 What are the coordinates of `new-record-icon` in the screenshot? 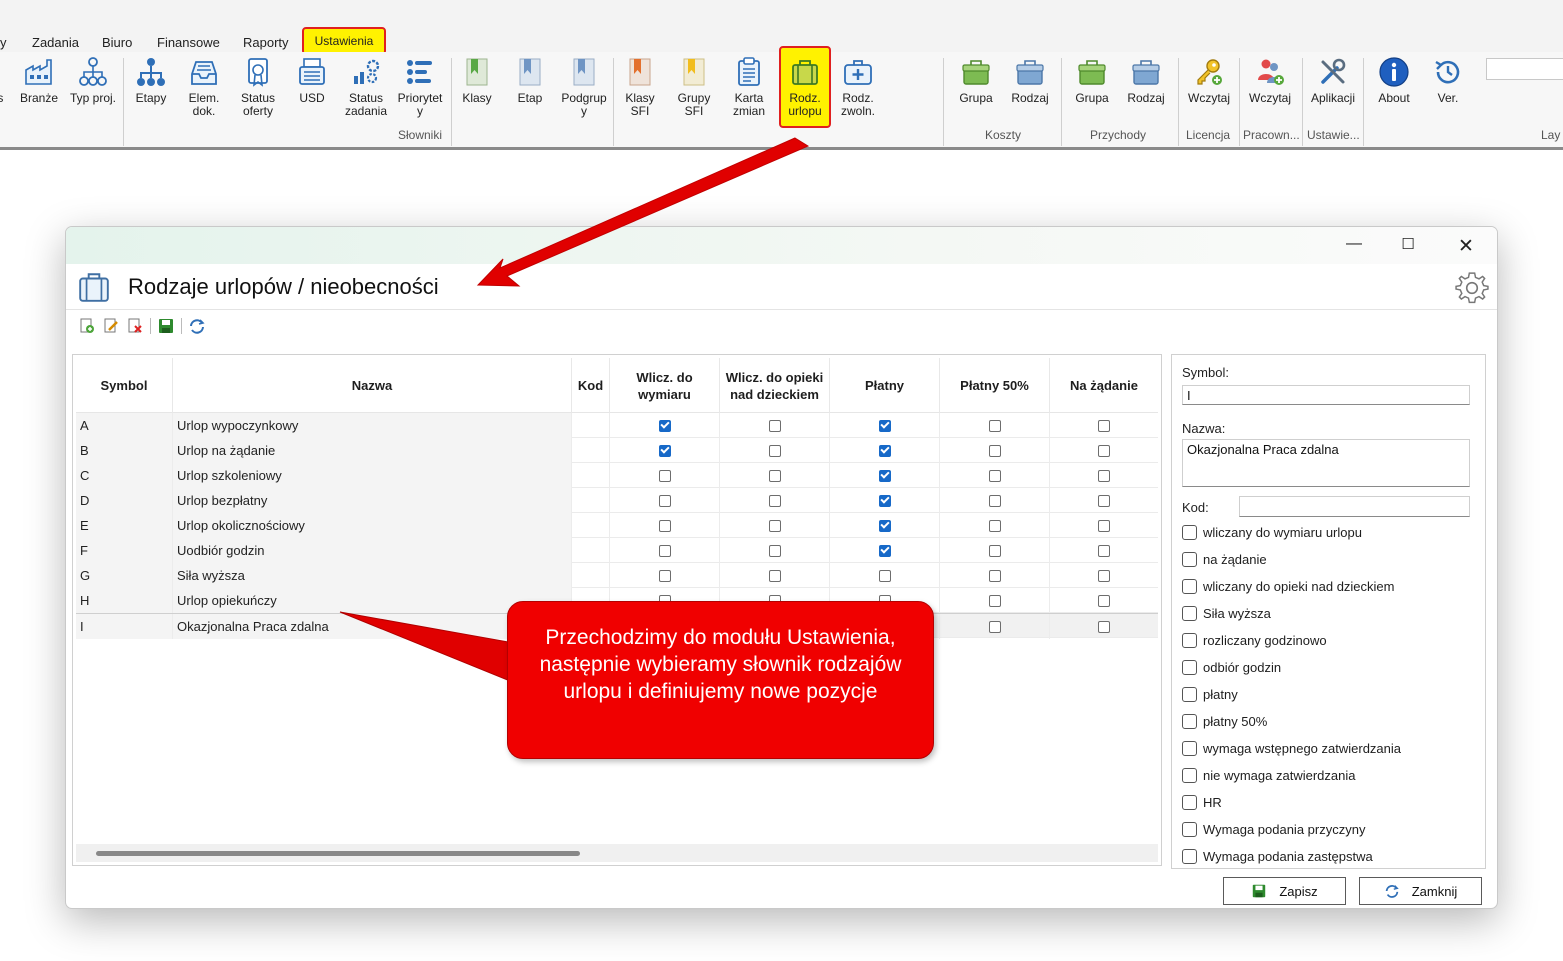 It's located at (87, 326).